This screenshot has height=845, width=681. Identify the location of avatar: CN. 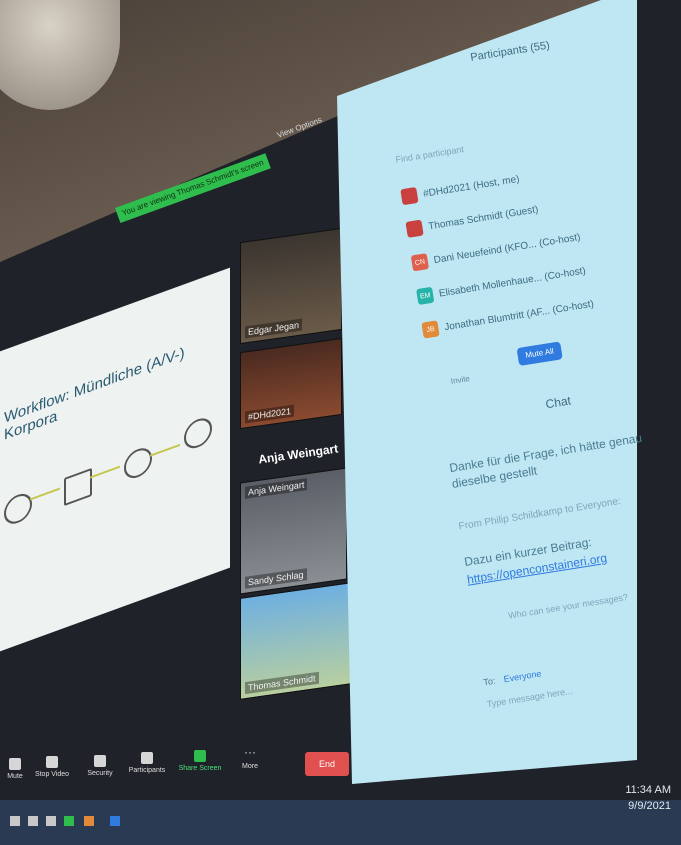
(420, 262).